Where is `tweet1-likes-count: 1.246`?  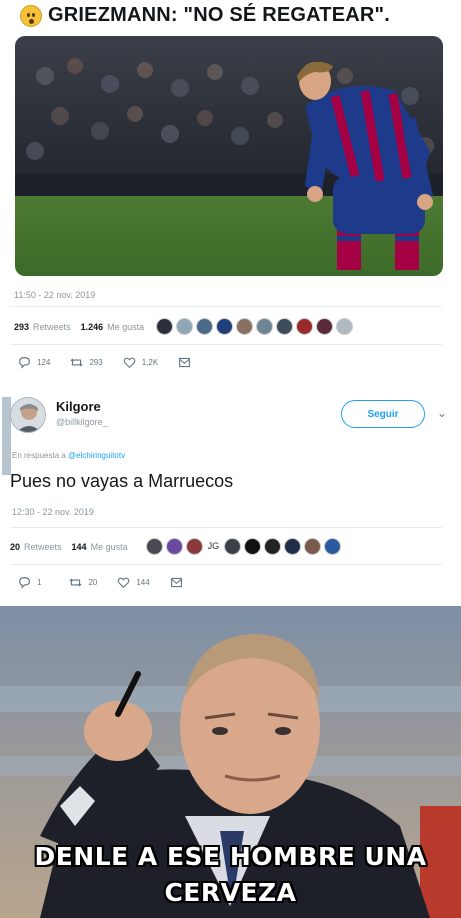 tweet1-likes-count: 1.246 is located at coordinates (92, 327).